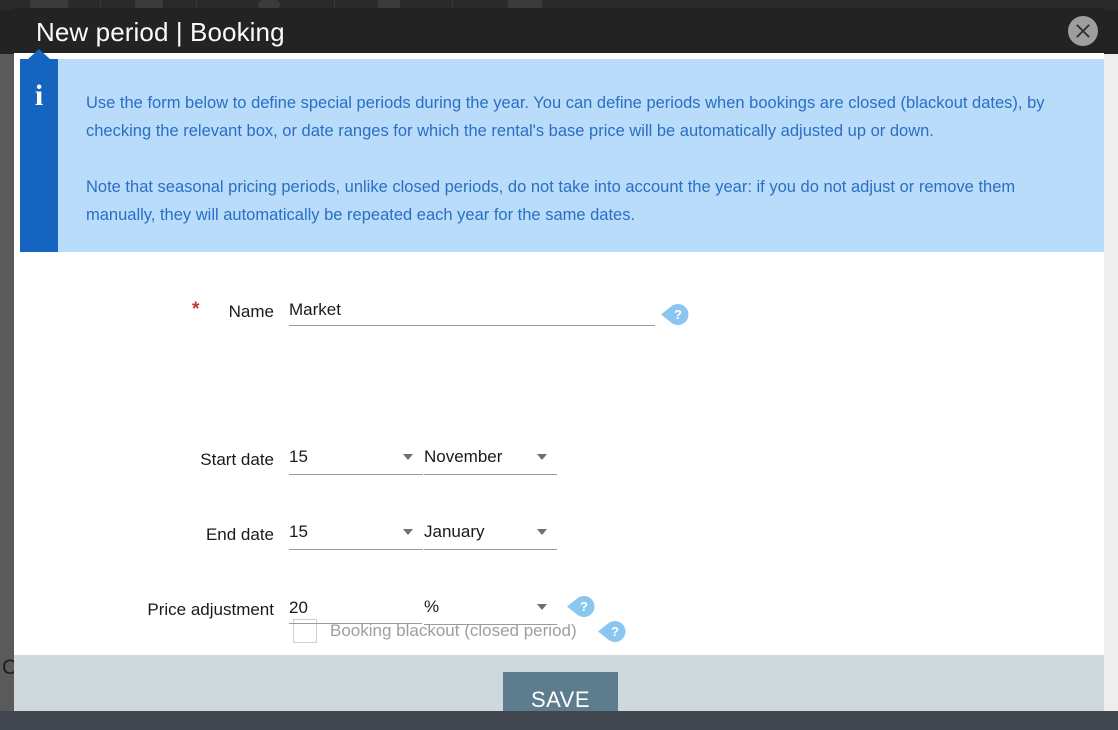  Describe the element at coordinates (490, 609) in the screenshot. I see `price-unit-select: %` at that location.